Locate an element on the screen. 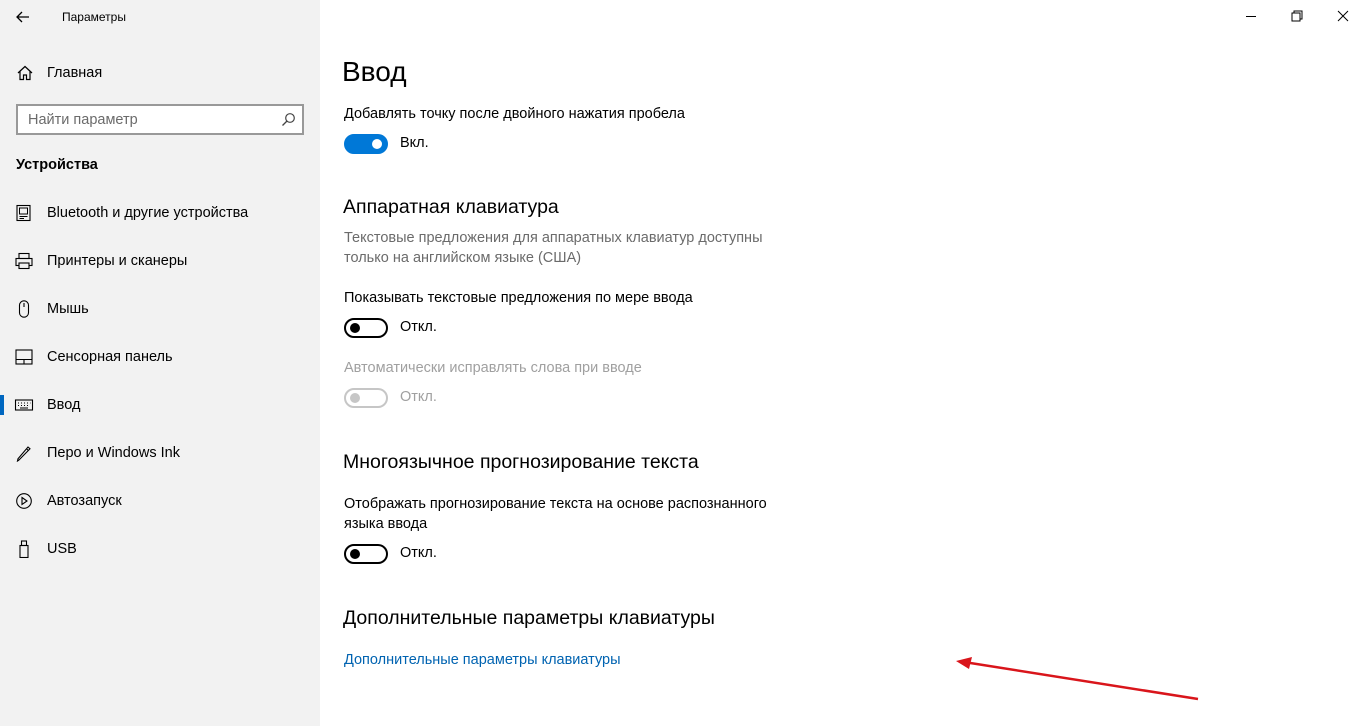  usb-icon is located at coordinates (24, 549).